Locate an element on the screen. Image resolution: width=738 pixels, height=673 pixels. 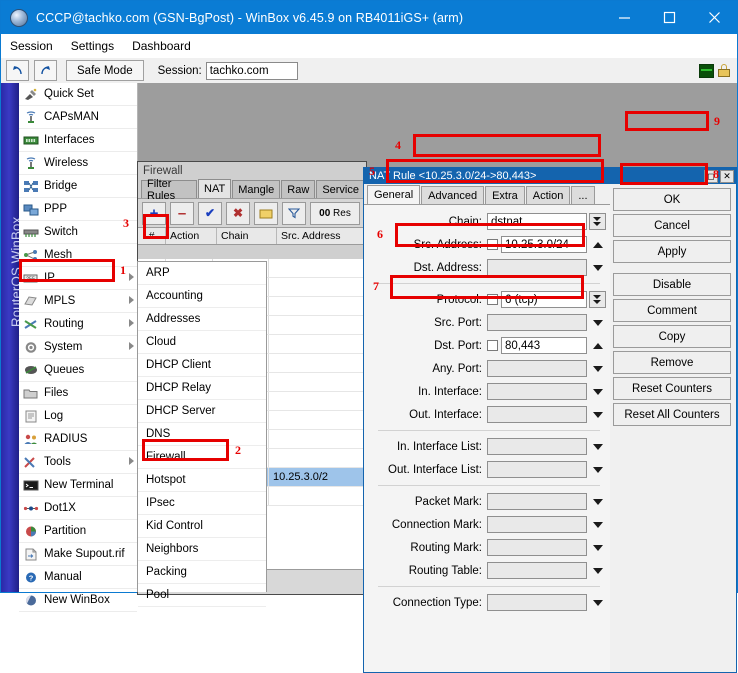
sidebar-item-system: System is located at coordinates (78, 347).